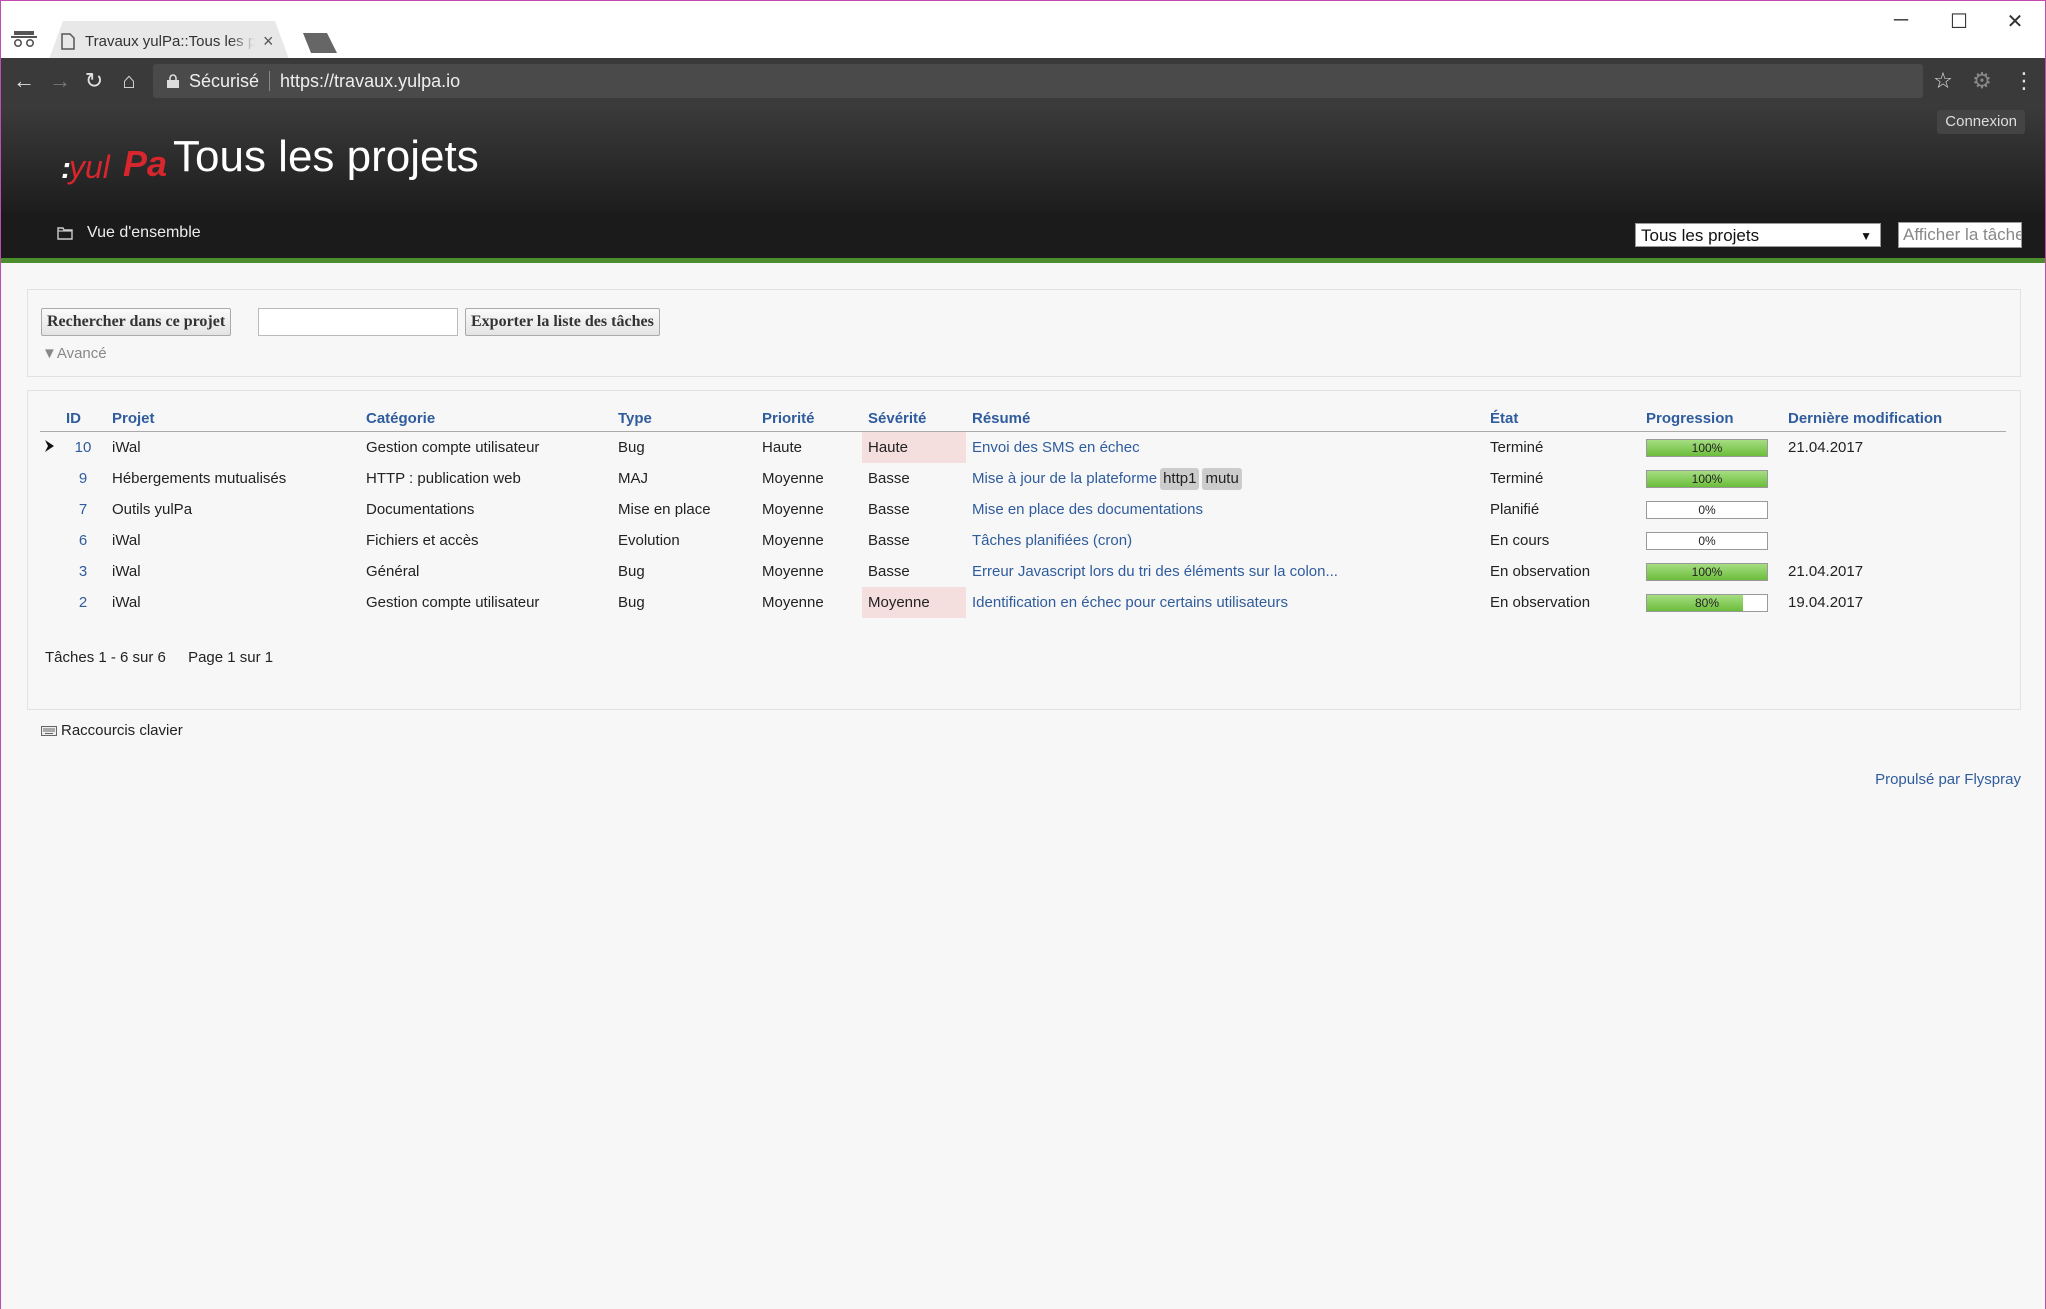  Describe the element at coordinates (144, 232) in the screenshot. I see `nav-overview-label: Vue d'ensemble` at that location.